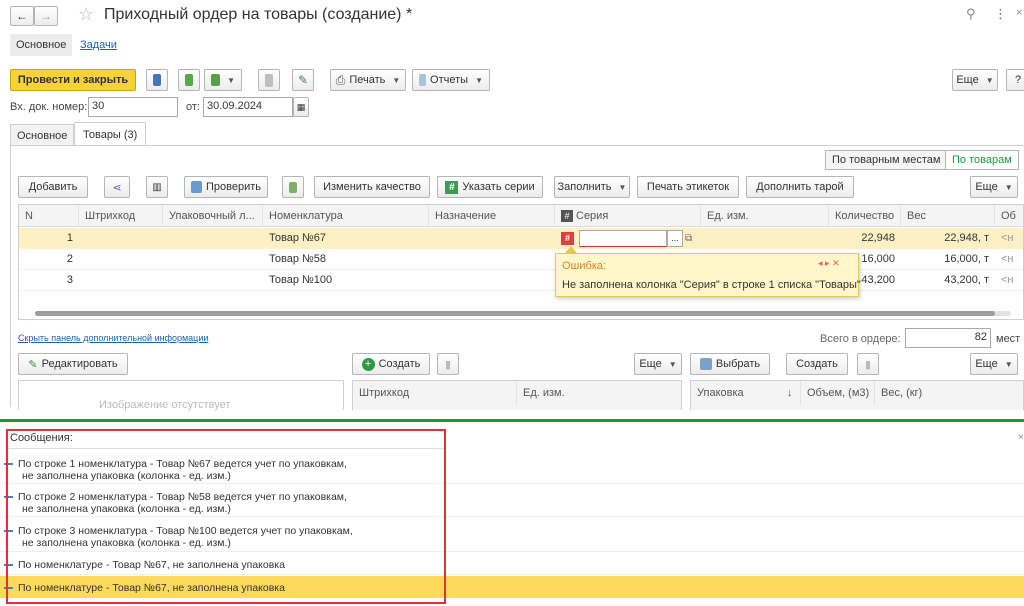 This screenshot has width=1024, height=606. What do you see at coordinates (435, 393) in the screenshot?
I see `col-bottom-barcode: Штрихкод` at bounding box center [435, 393].